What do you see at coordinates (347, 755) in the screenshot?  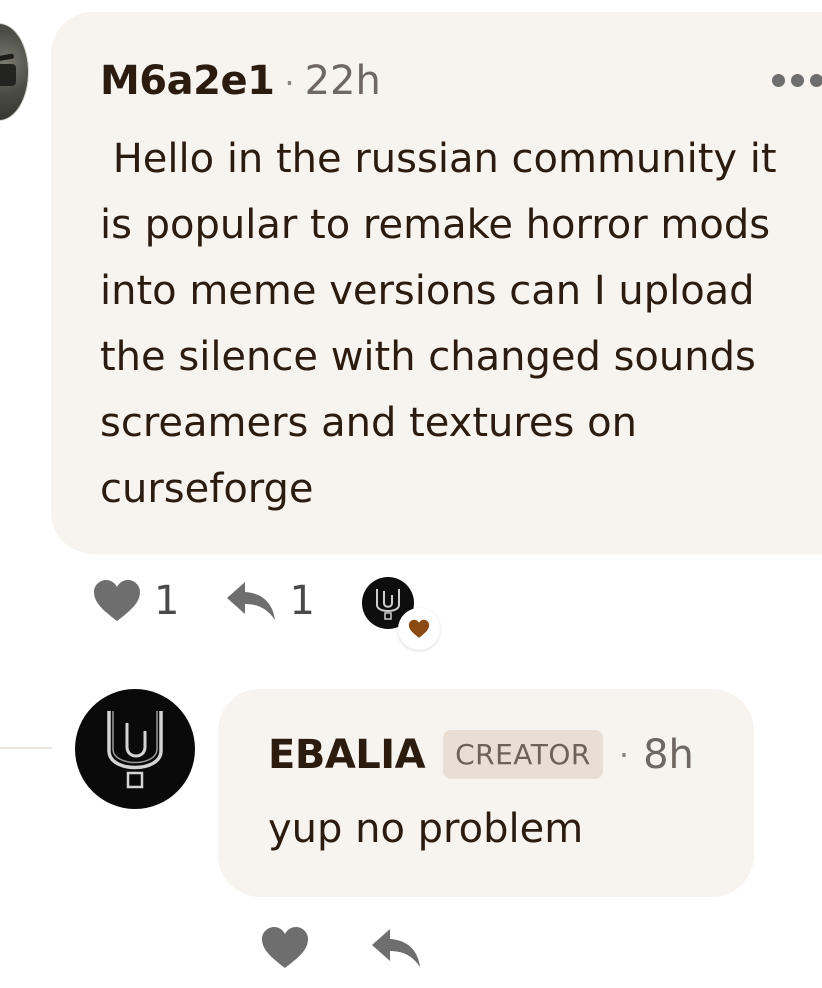 I see `reply-author: EBALIA` at bounding box center [347, 755].